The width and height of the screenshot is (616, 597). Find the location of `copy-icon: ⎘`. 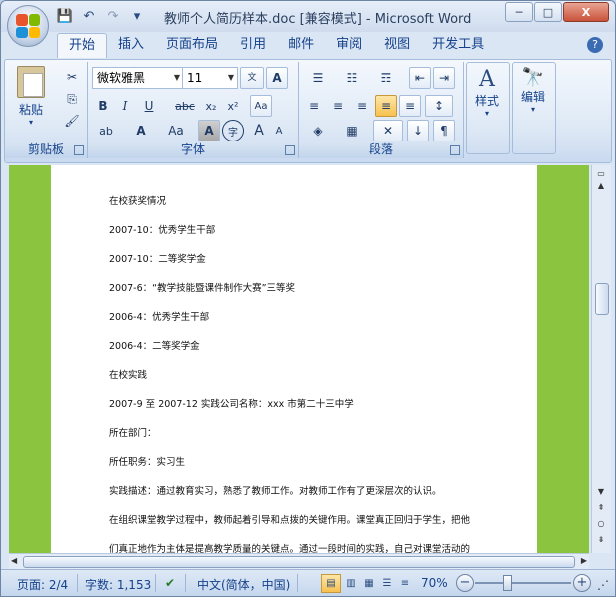

copy-icon: ⎘ is located at coordinates (72, 99).